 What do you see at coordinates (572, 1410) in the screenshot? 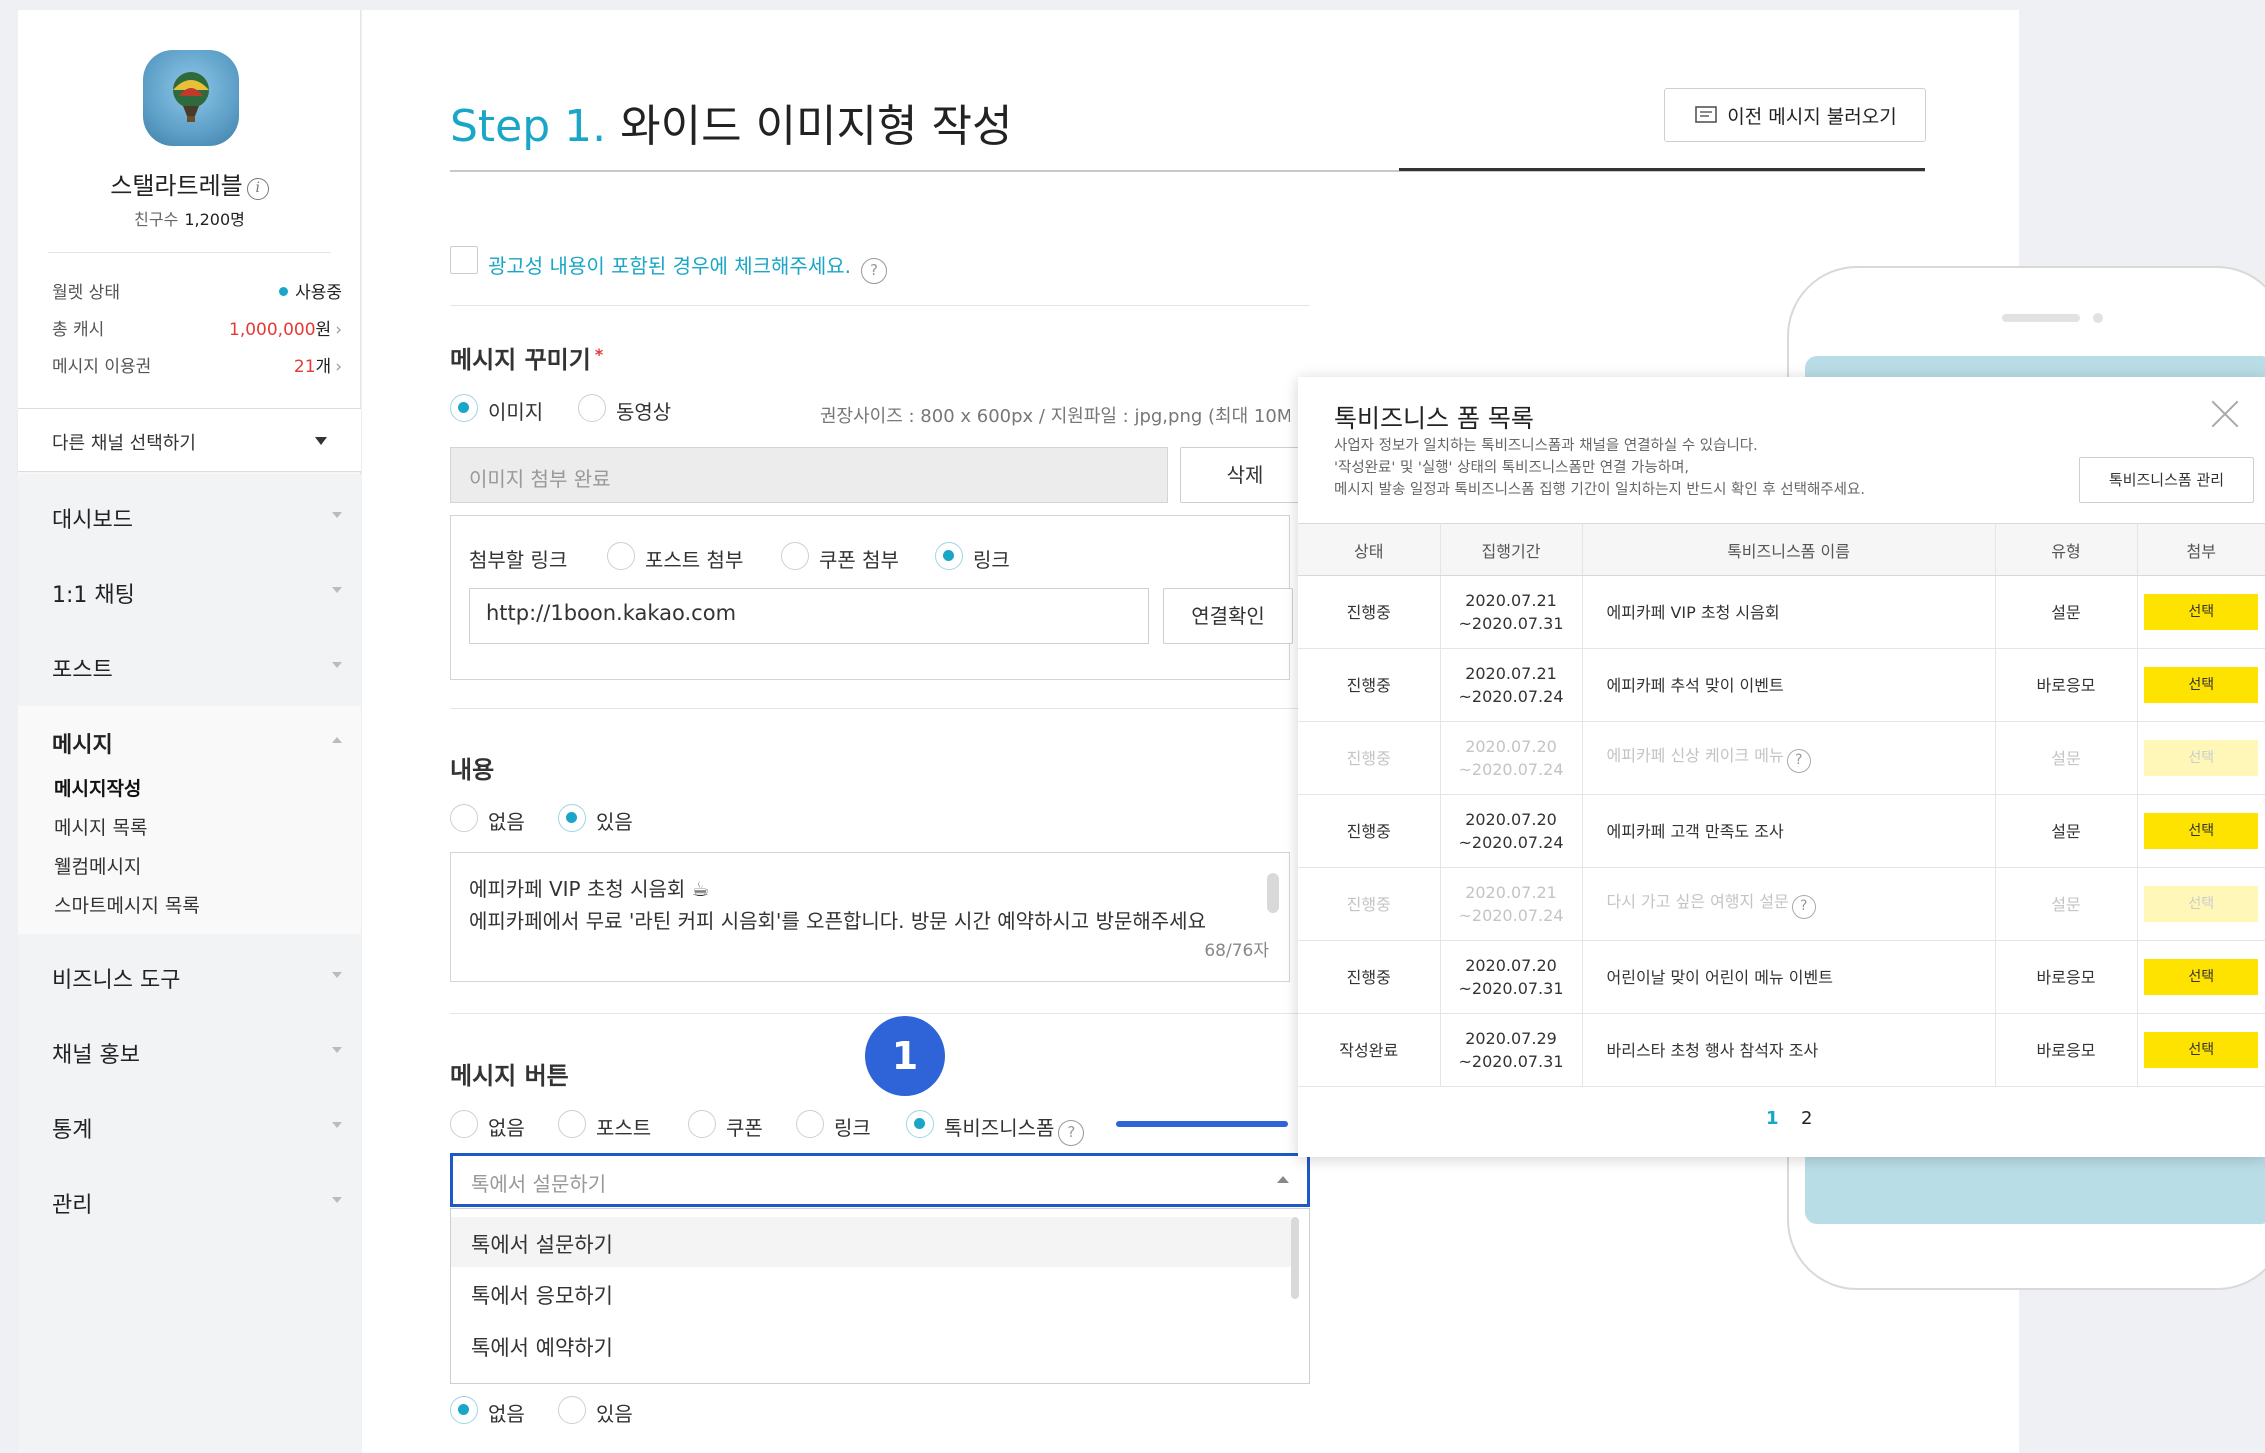
I see `radio-bottom-yes` at bounding box center [572, 1410].